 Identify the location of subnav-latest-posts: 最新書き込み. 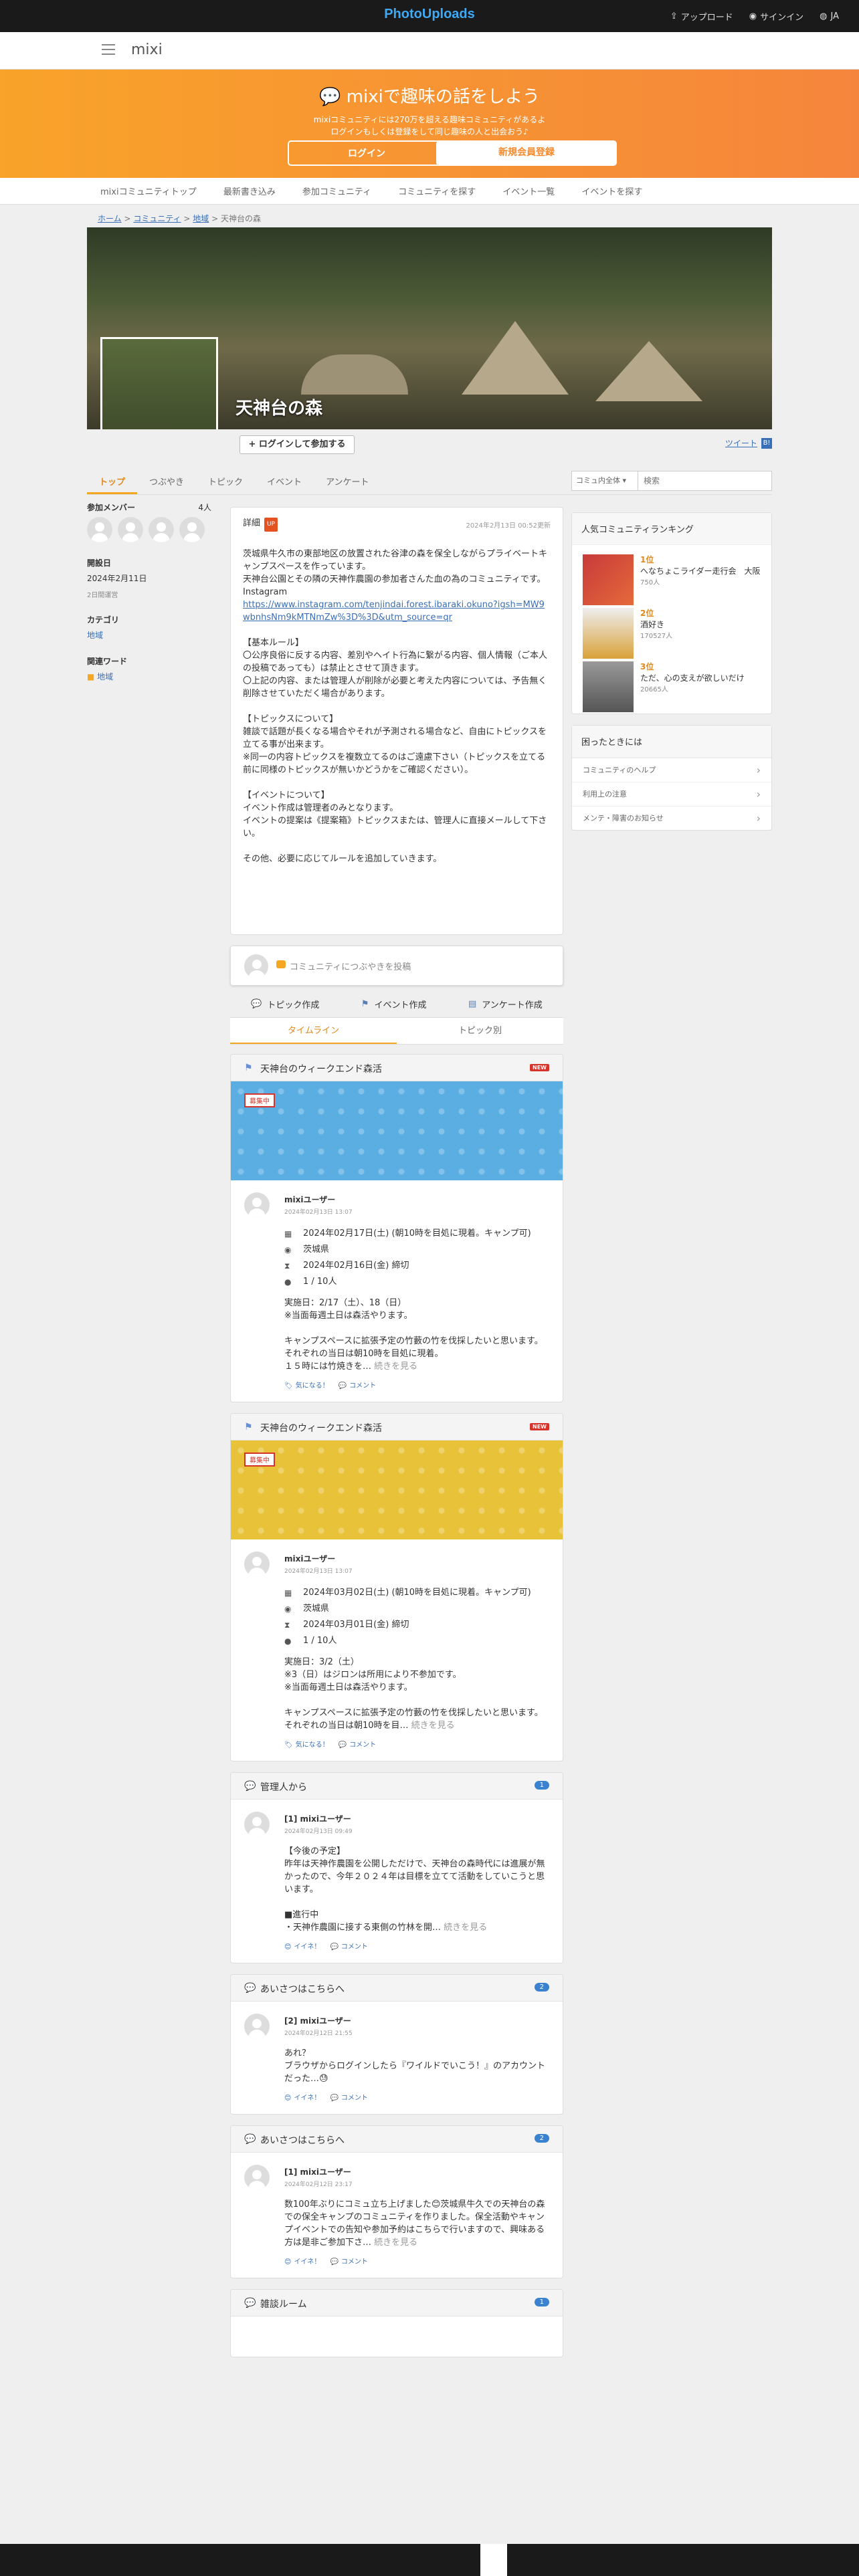
(250, 191).